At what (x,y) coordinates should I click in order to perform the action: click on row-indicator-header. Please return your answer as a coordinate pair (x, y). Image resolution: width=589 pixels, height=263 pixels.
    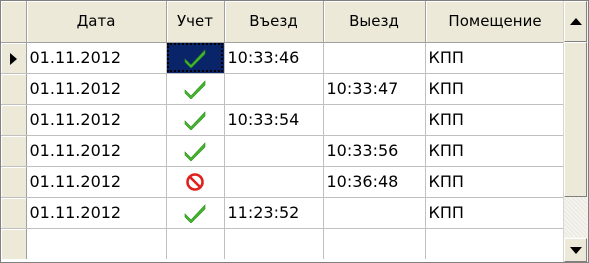
    Looking at the image, I should click on (14, 22).